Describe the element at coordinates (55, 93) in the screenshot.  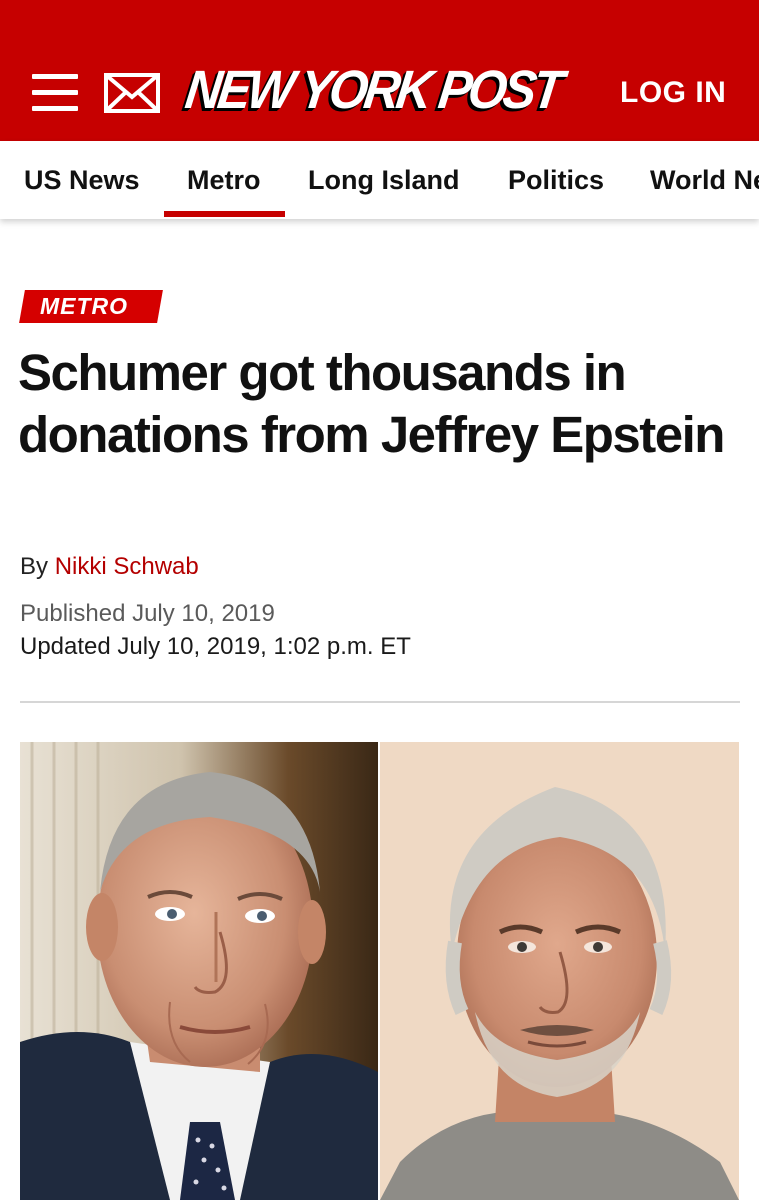
I see `hamburger-menu-icon` at that location.